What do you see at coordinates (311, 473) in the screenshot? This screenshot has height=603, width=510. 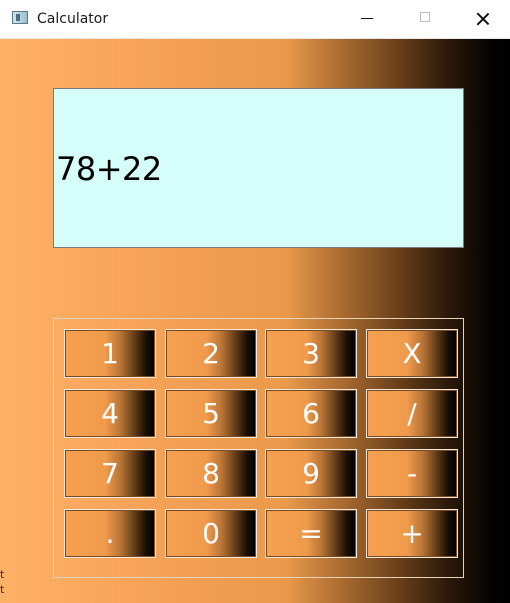 I see `key-9: 9` at bounding box center [311, 473].